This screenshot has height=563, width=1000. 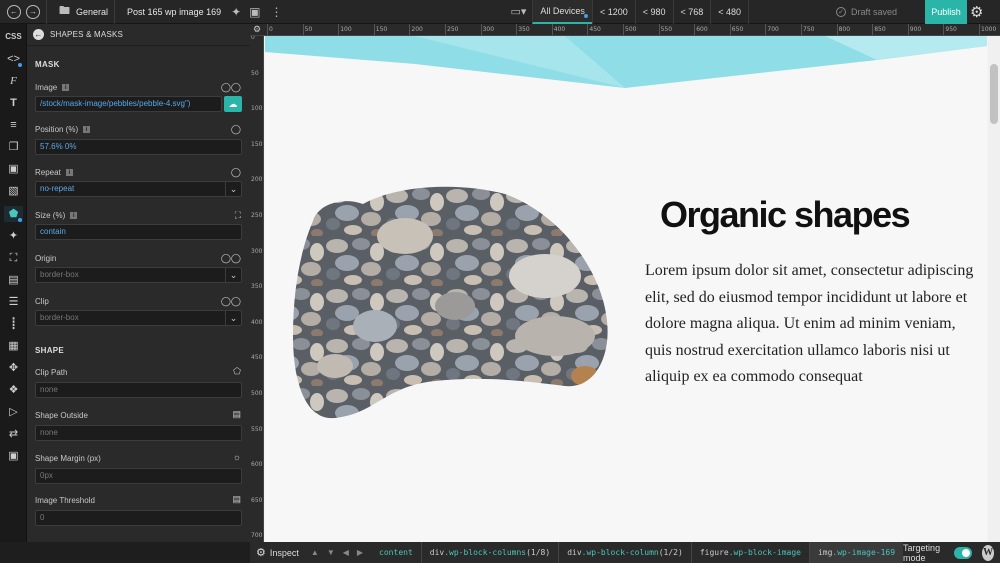 I want to click on sun-icon: ☼, so click(x=237, y=457).